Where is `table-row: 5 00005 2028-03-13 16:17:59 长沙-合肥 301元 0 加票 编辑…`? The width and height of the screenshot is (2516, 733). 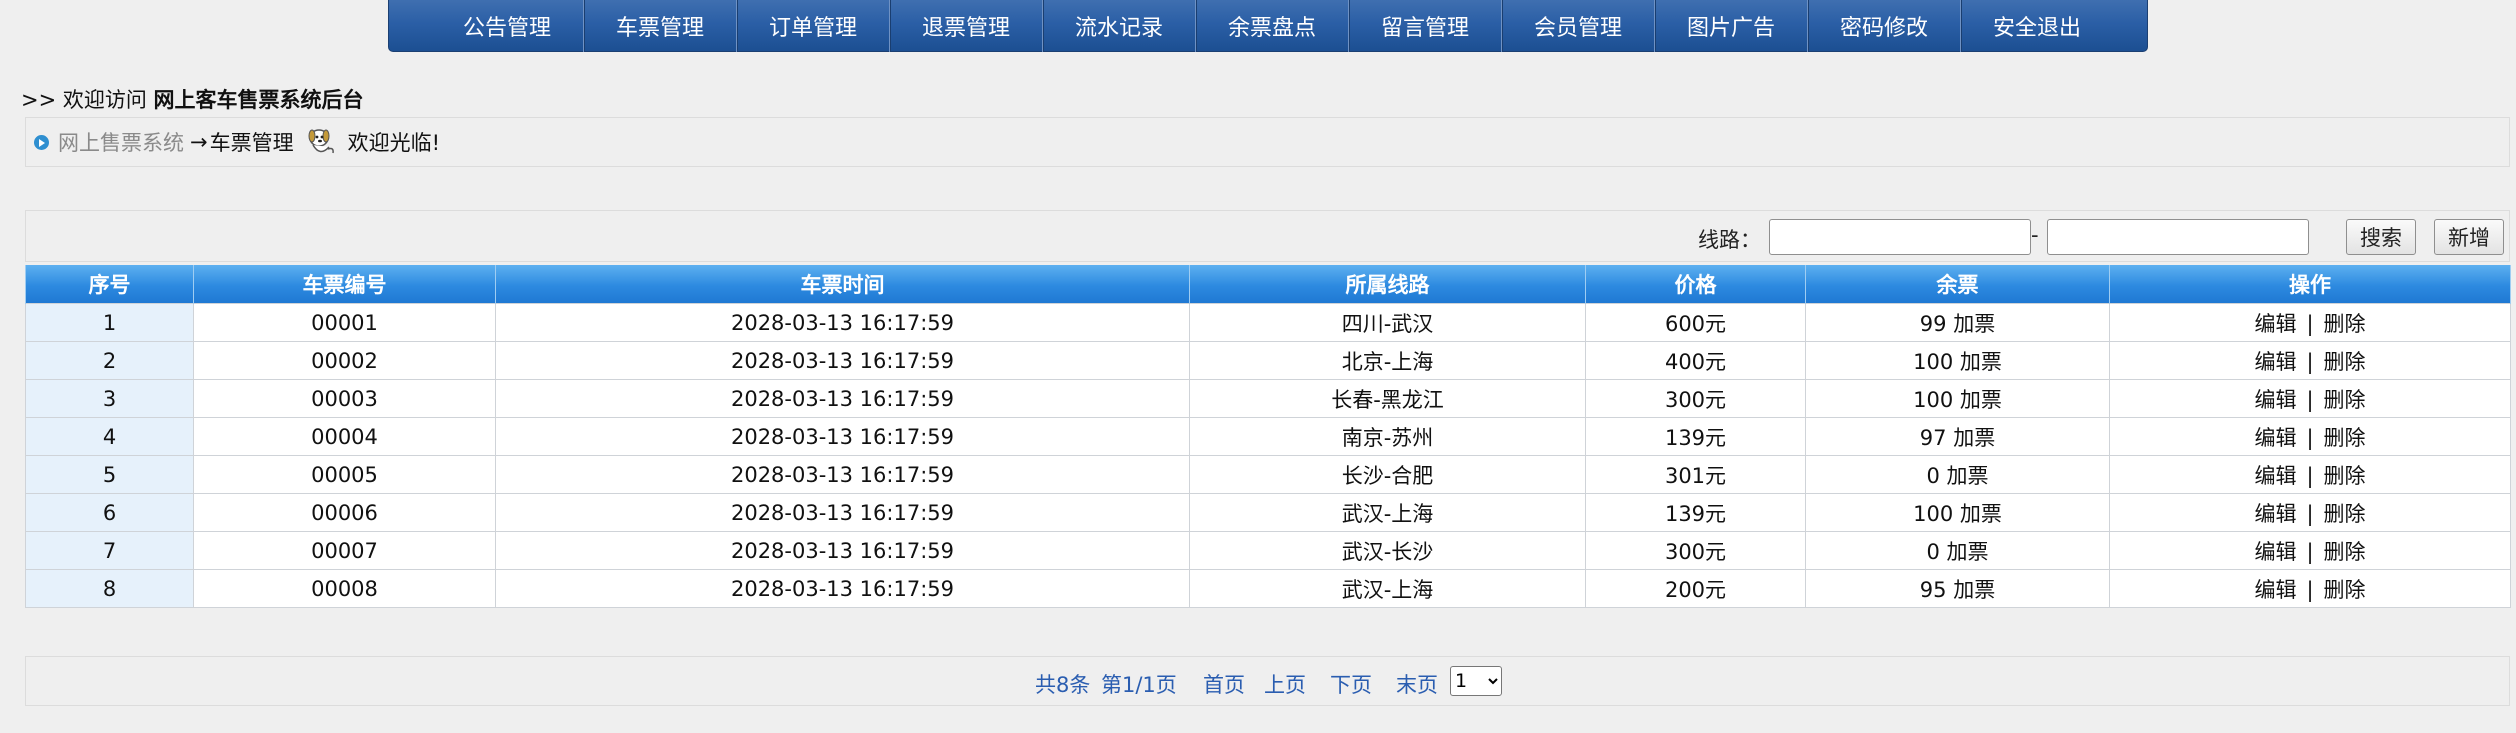 table-row: 5 00005 2028-03-13 16:17:59 长沙-合肥 301元 0 加票 编辑… is located at coordinates (1268, 474).